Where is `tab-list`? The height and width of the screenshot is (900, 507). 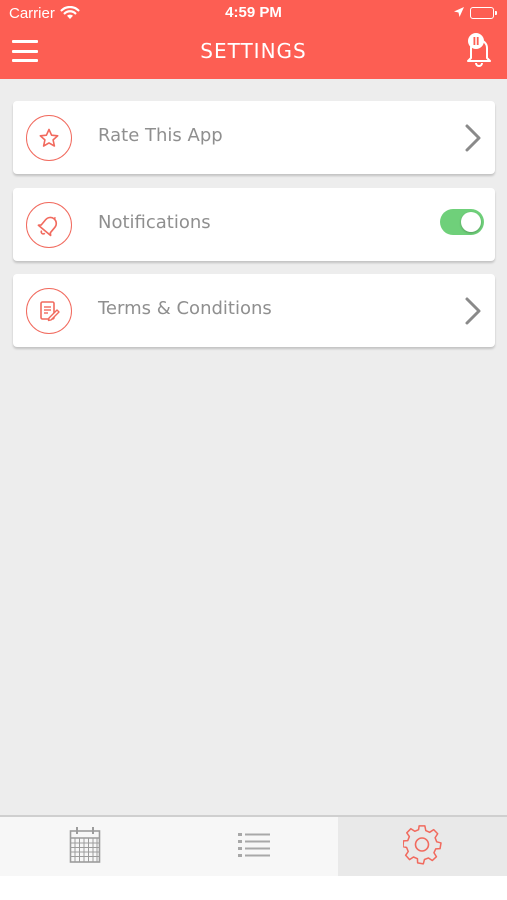 tab-list is located at coordinates (253, 846).